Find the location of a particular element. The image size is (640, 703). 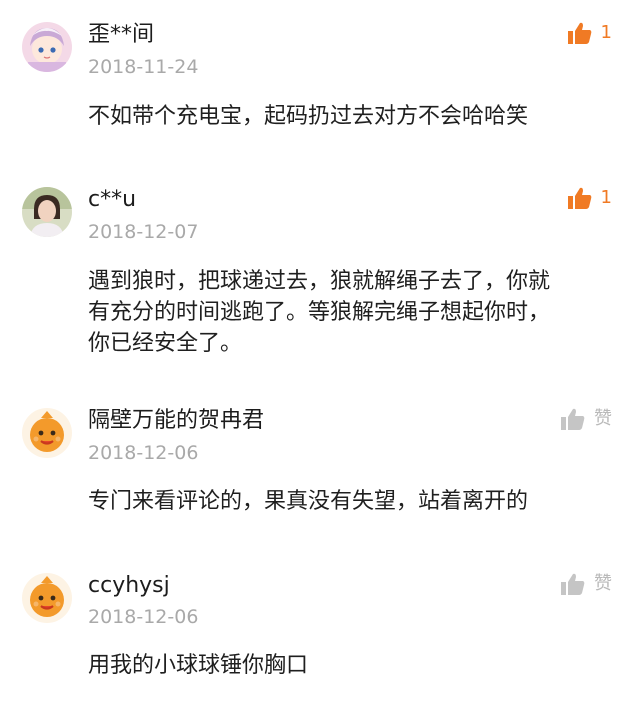

comment-username: 隔壁万能的贺冉君 is located at coordinates (176, 421).